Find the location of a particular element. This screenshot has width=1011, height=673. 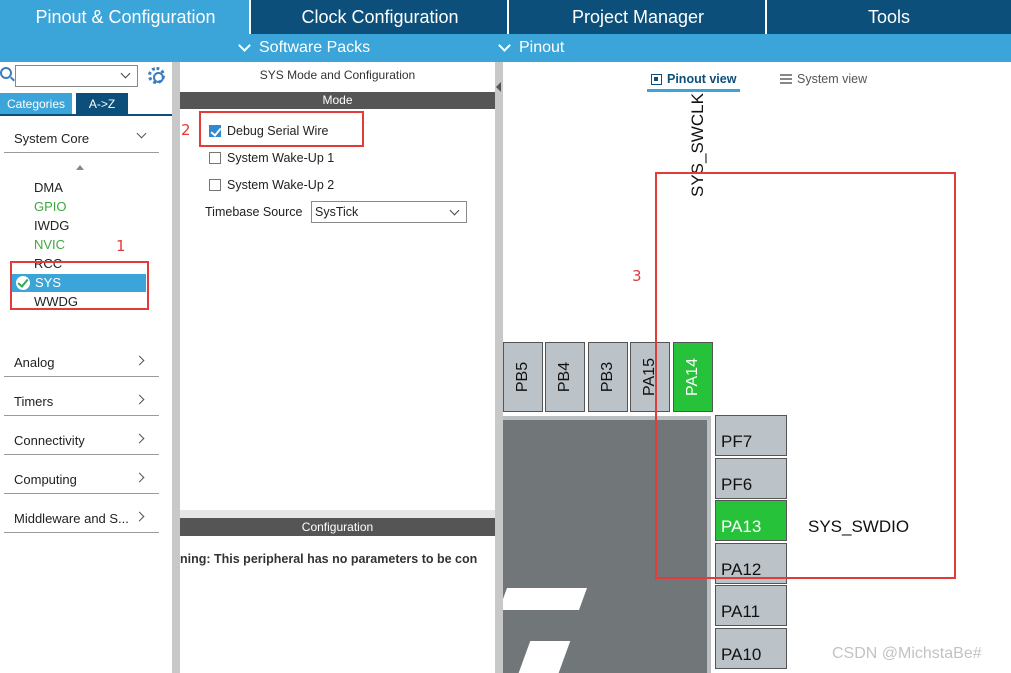

tab-project-manager: Project Manager is located at coordinates (638, 17).